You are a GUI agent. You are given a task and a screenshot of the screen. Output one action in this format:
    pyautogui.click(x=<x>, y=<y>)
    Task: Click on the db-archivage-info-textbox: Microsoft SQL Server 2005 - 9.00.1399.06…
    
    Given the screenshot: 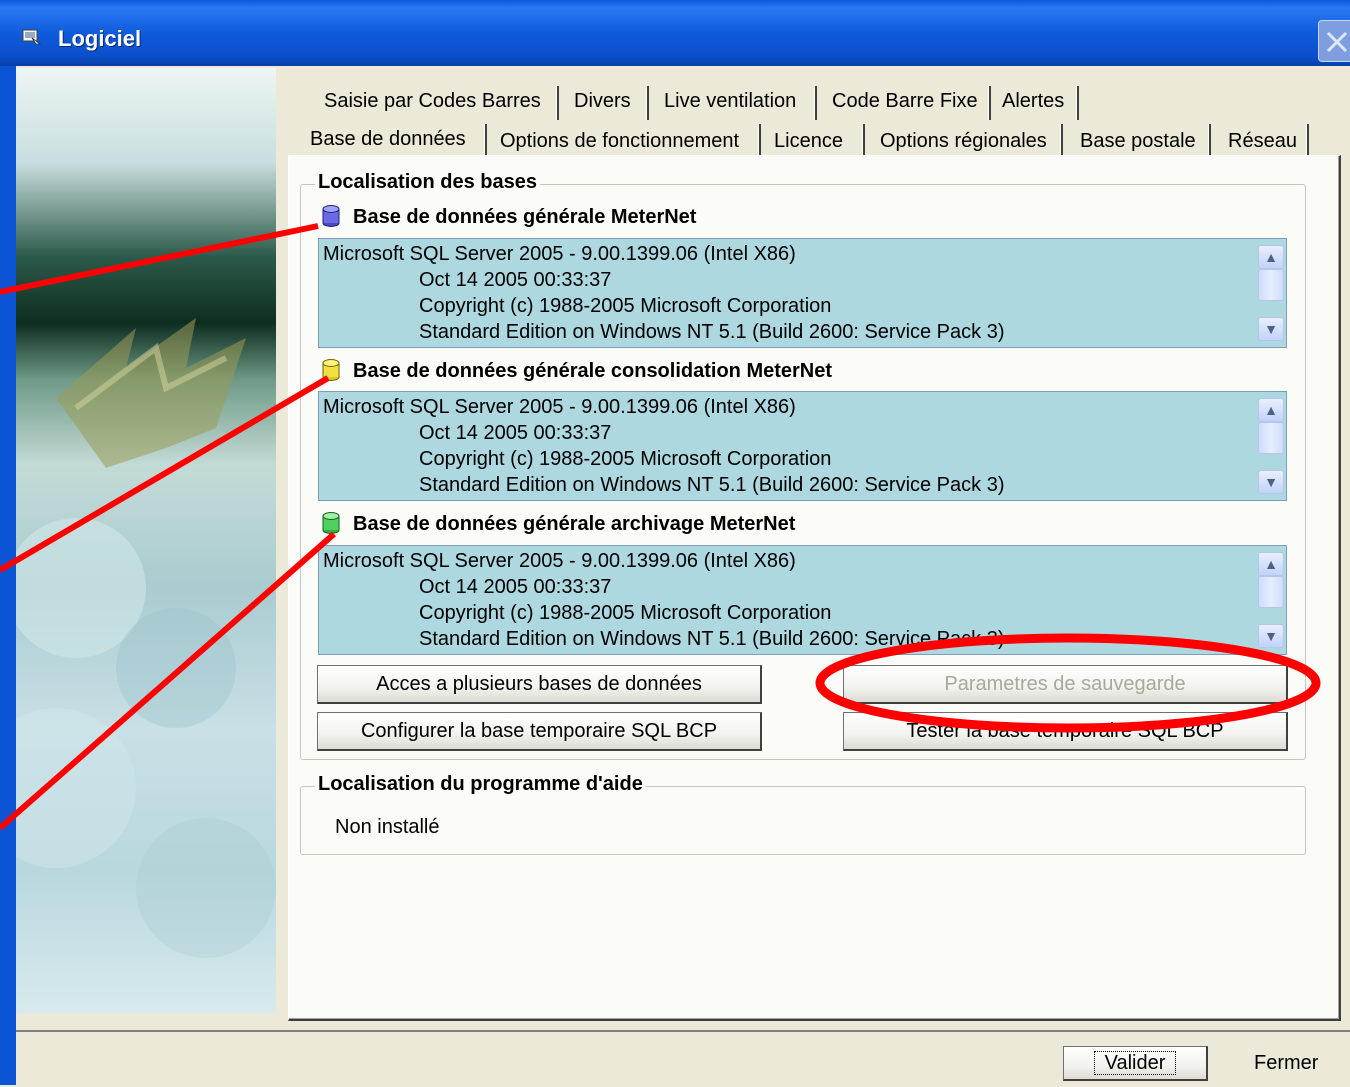 What is the action you would take?
    pyautogui.click(x=802, y=600)
    